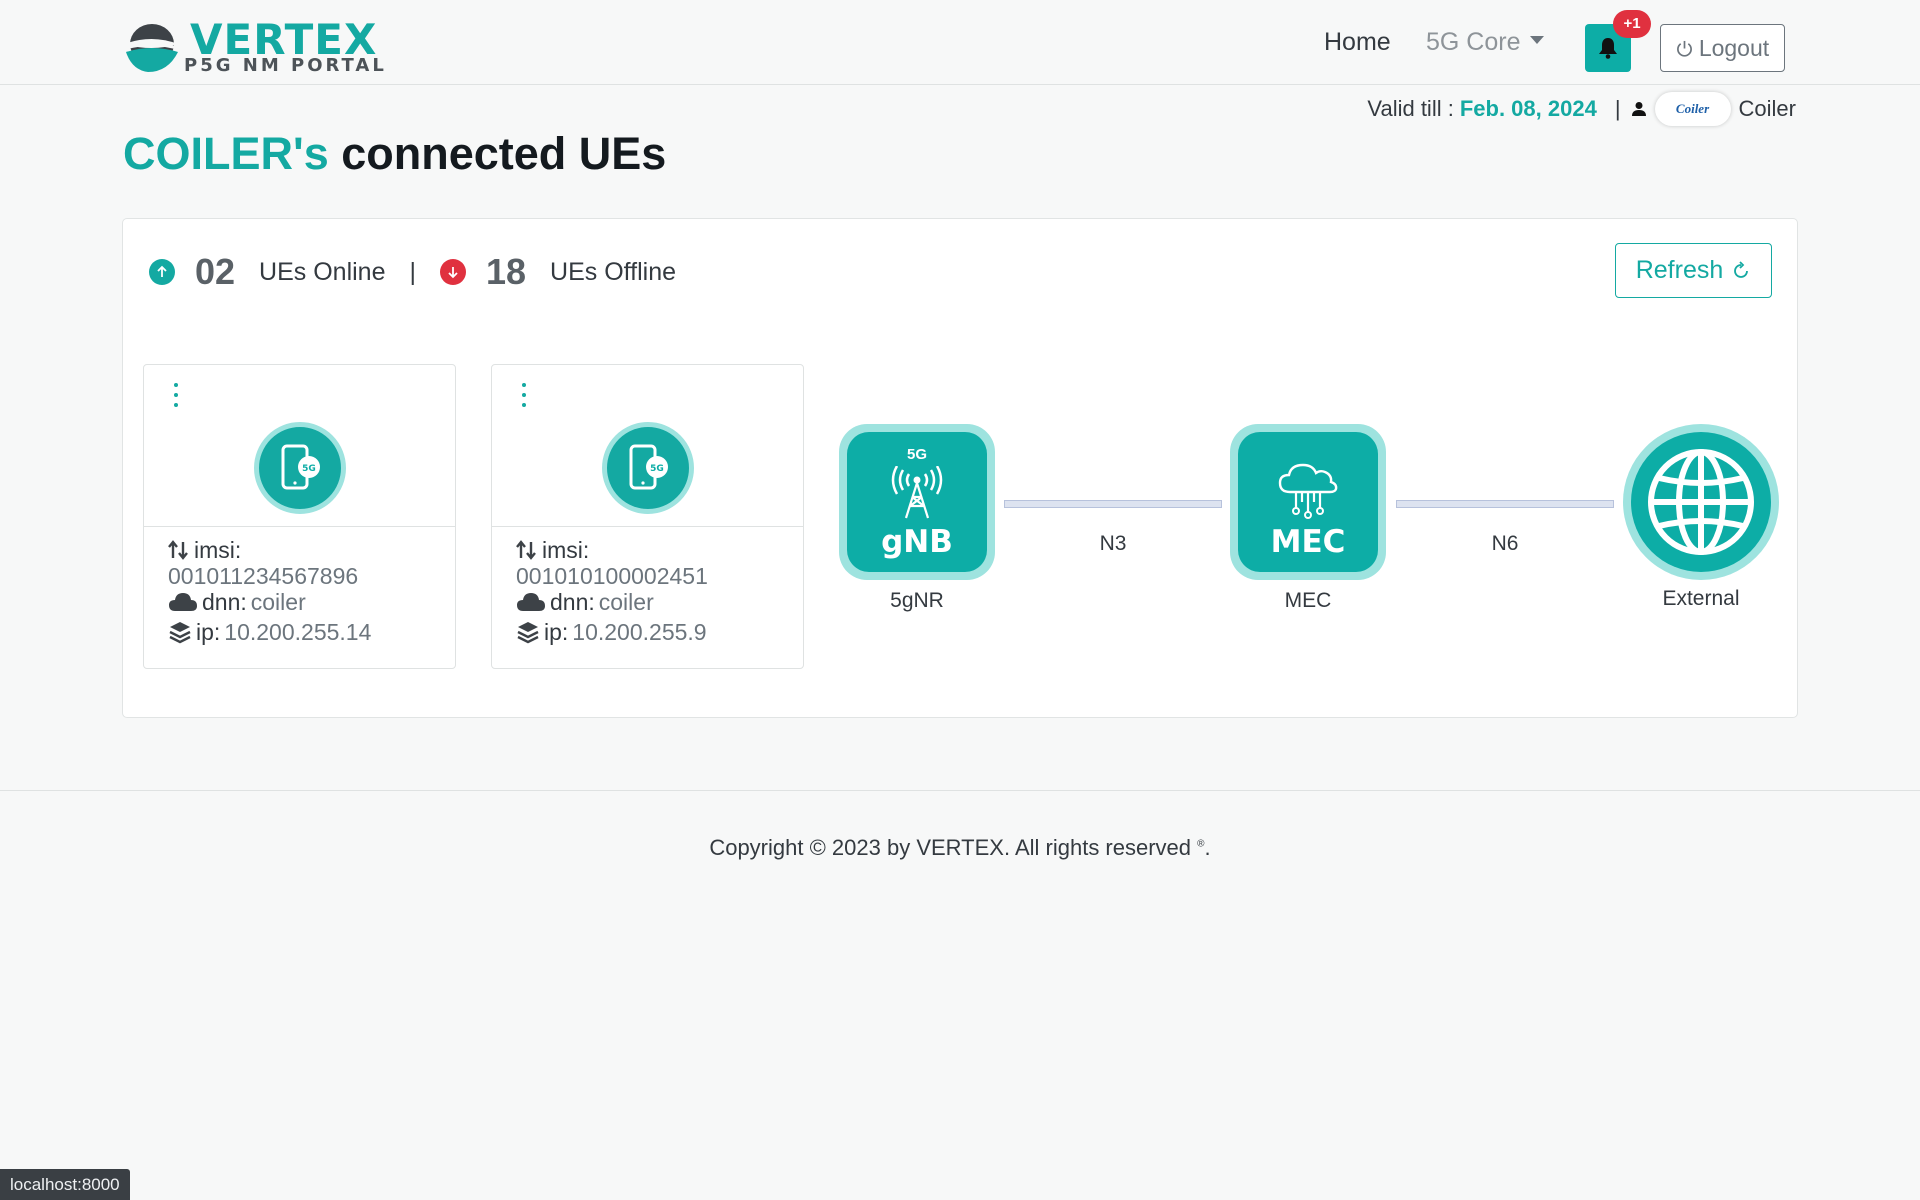 Image resolution: width=1920 pixels, height=1200 pixels. Describe the element at coordinates (1679, 270) in the screenshot. I see `refresh-label: Refresh` at that location.